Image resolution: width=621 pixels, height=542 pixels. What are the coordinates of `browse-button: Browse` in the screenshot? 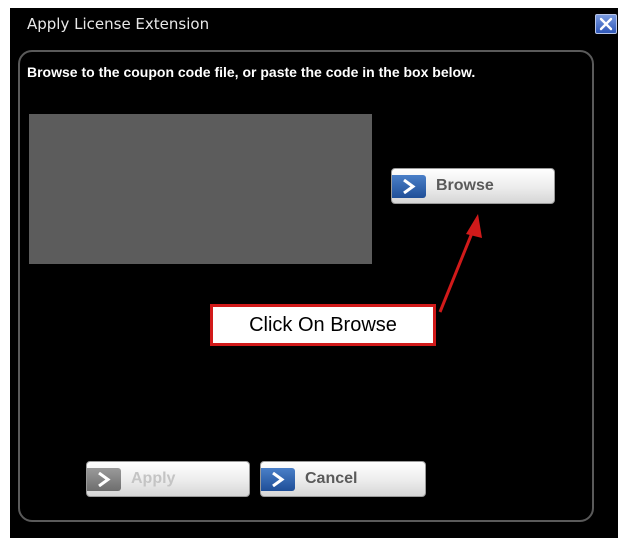 It's located at (473, 186).